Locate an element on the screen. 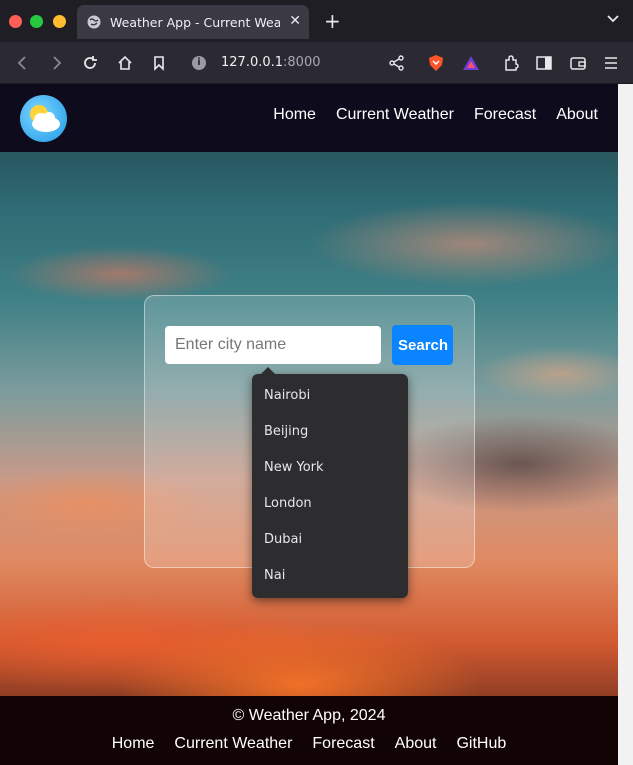 This screenshot has height=765, width=633. bookmark-icon is located at coordinates (159, 63).